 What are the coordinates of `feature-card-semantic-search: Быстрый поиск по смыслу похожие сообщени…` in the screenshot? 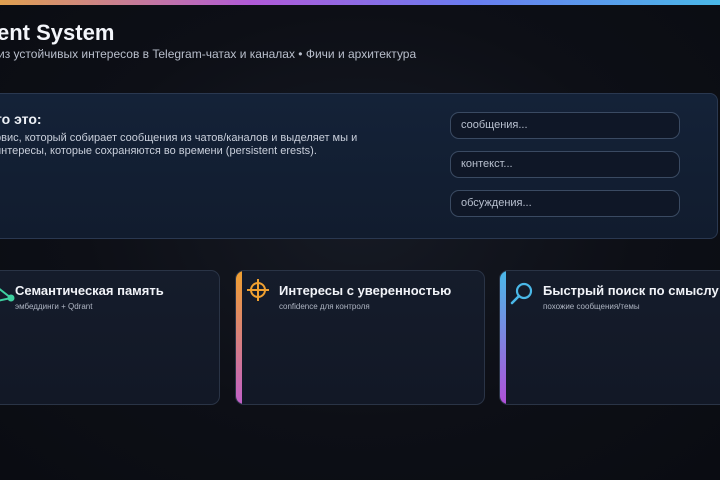 It's located at (609, 337).